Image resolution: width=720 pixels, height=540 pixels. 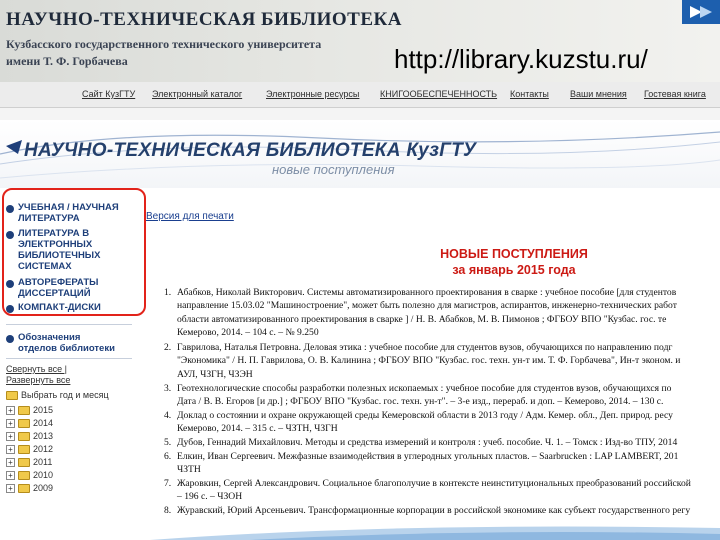 I want to click on record-number: 6., so click(x=168, y=456).